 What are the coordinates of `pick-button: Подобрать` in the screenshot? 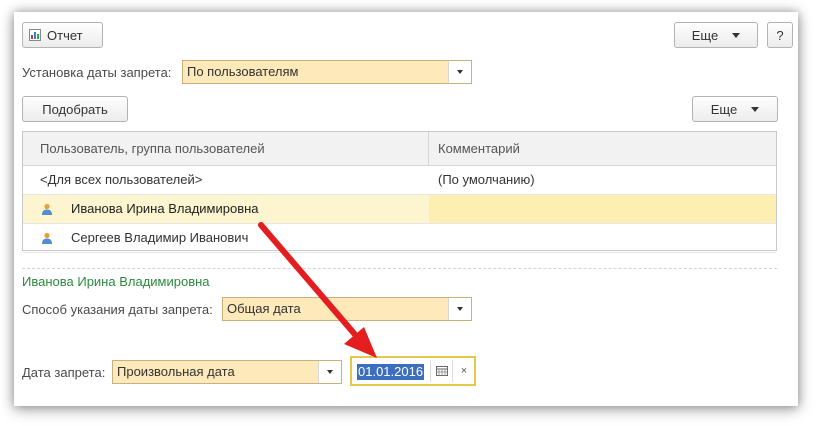 It's located at (75, 109).